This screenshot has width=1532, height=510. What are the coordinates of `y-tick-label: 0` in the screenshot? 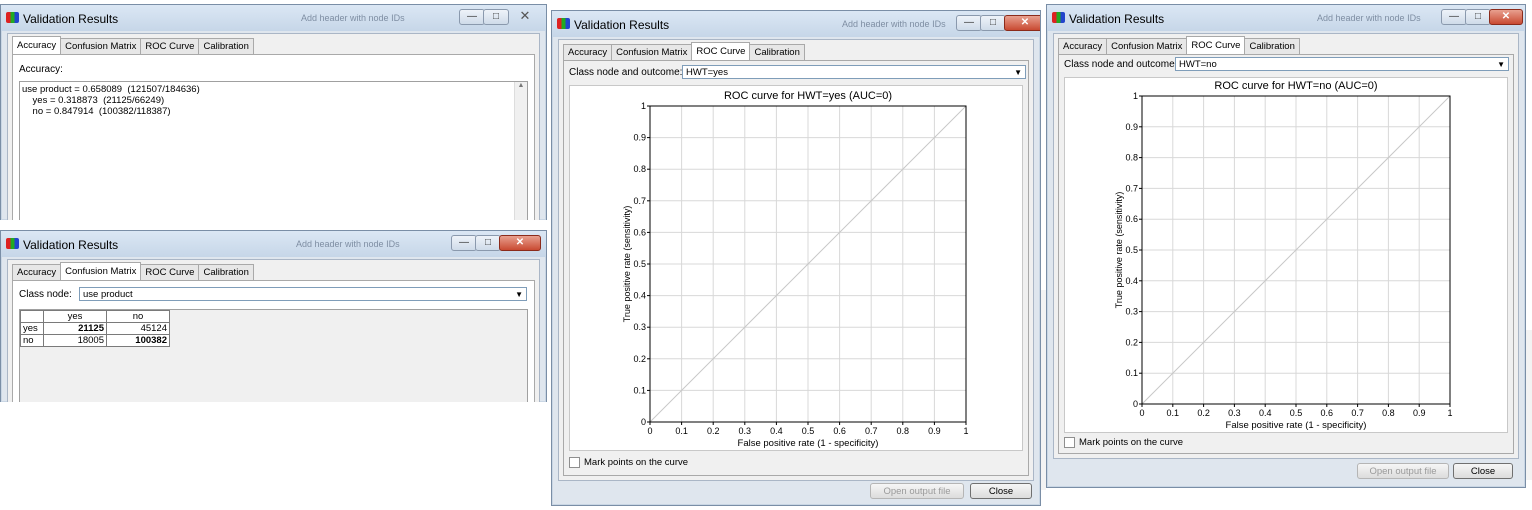 It's located at (643, 422).